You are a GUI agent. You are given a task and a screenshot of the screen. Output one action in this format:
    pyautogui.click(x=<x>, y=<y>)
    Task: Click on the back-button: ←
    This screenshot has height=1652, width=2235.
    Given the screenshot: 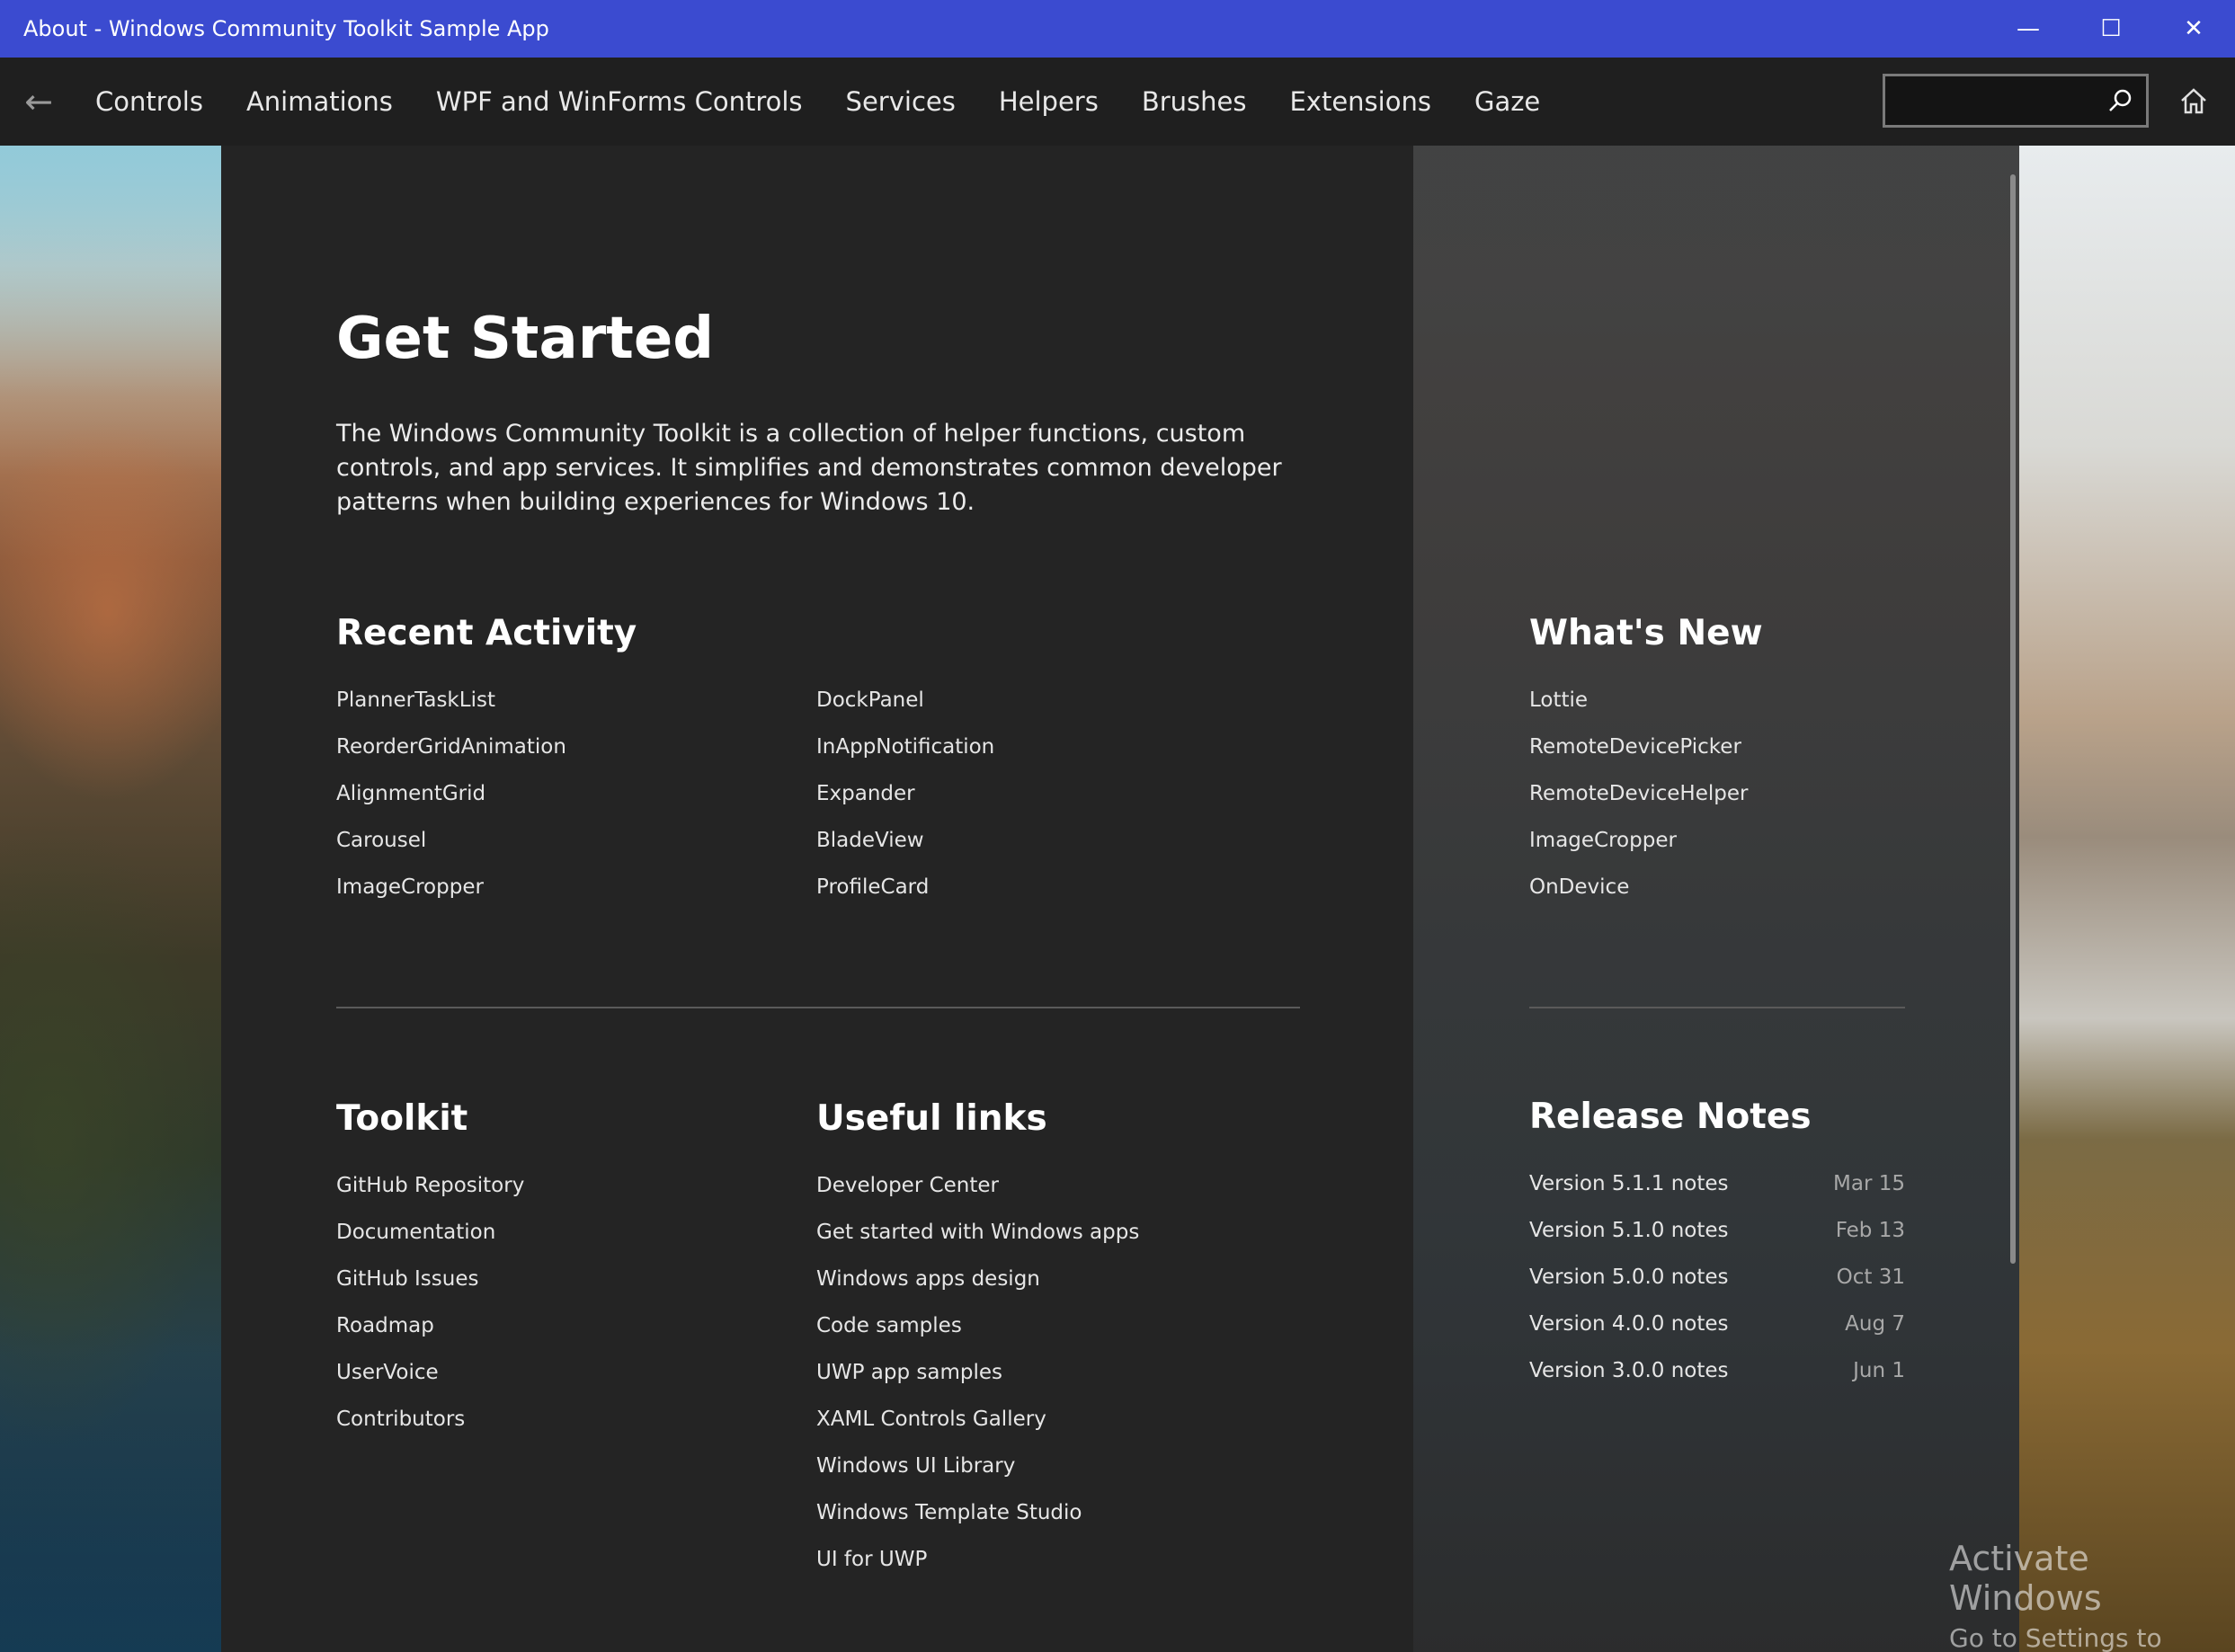 What is the action you would take?
    pyautogui.click(x=38, y=102)
    